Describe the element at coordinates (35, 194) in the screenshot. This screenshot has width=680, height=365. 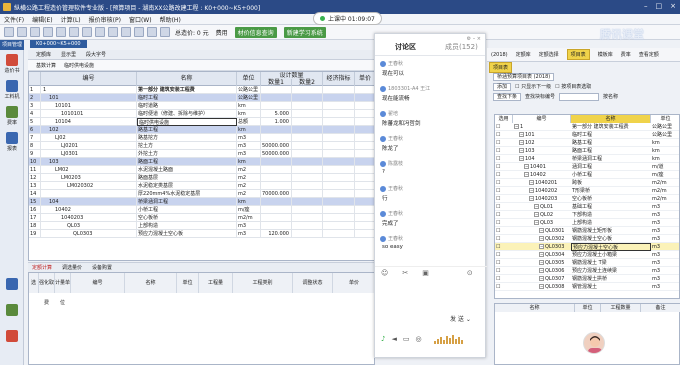
I see `row-index: 14` at that location.